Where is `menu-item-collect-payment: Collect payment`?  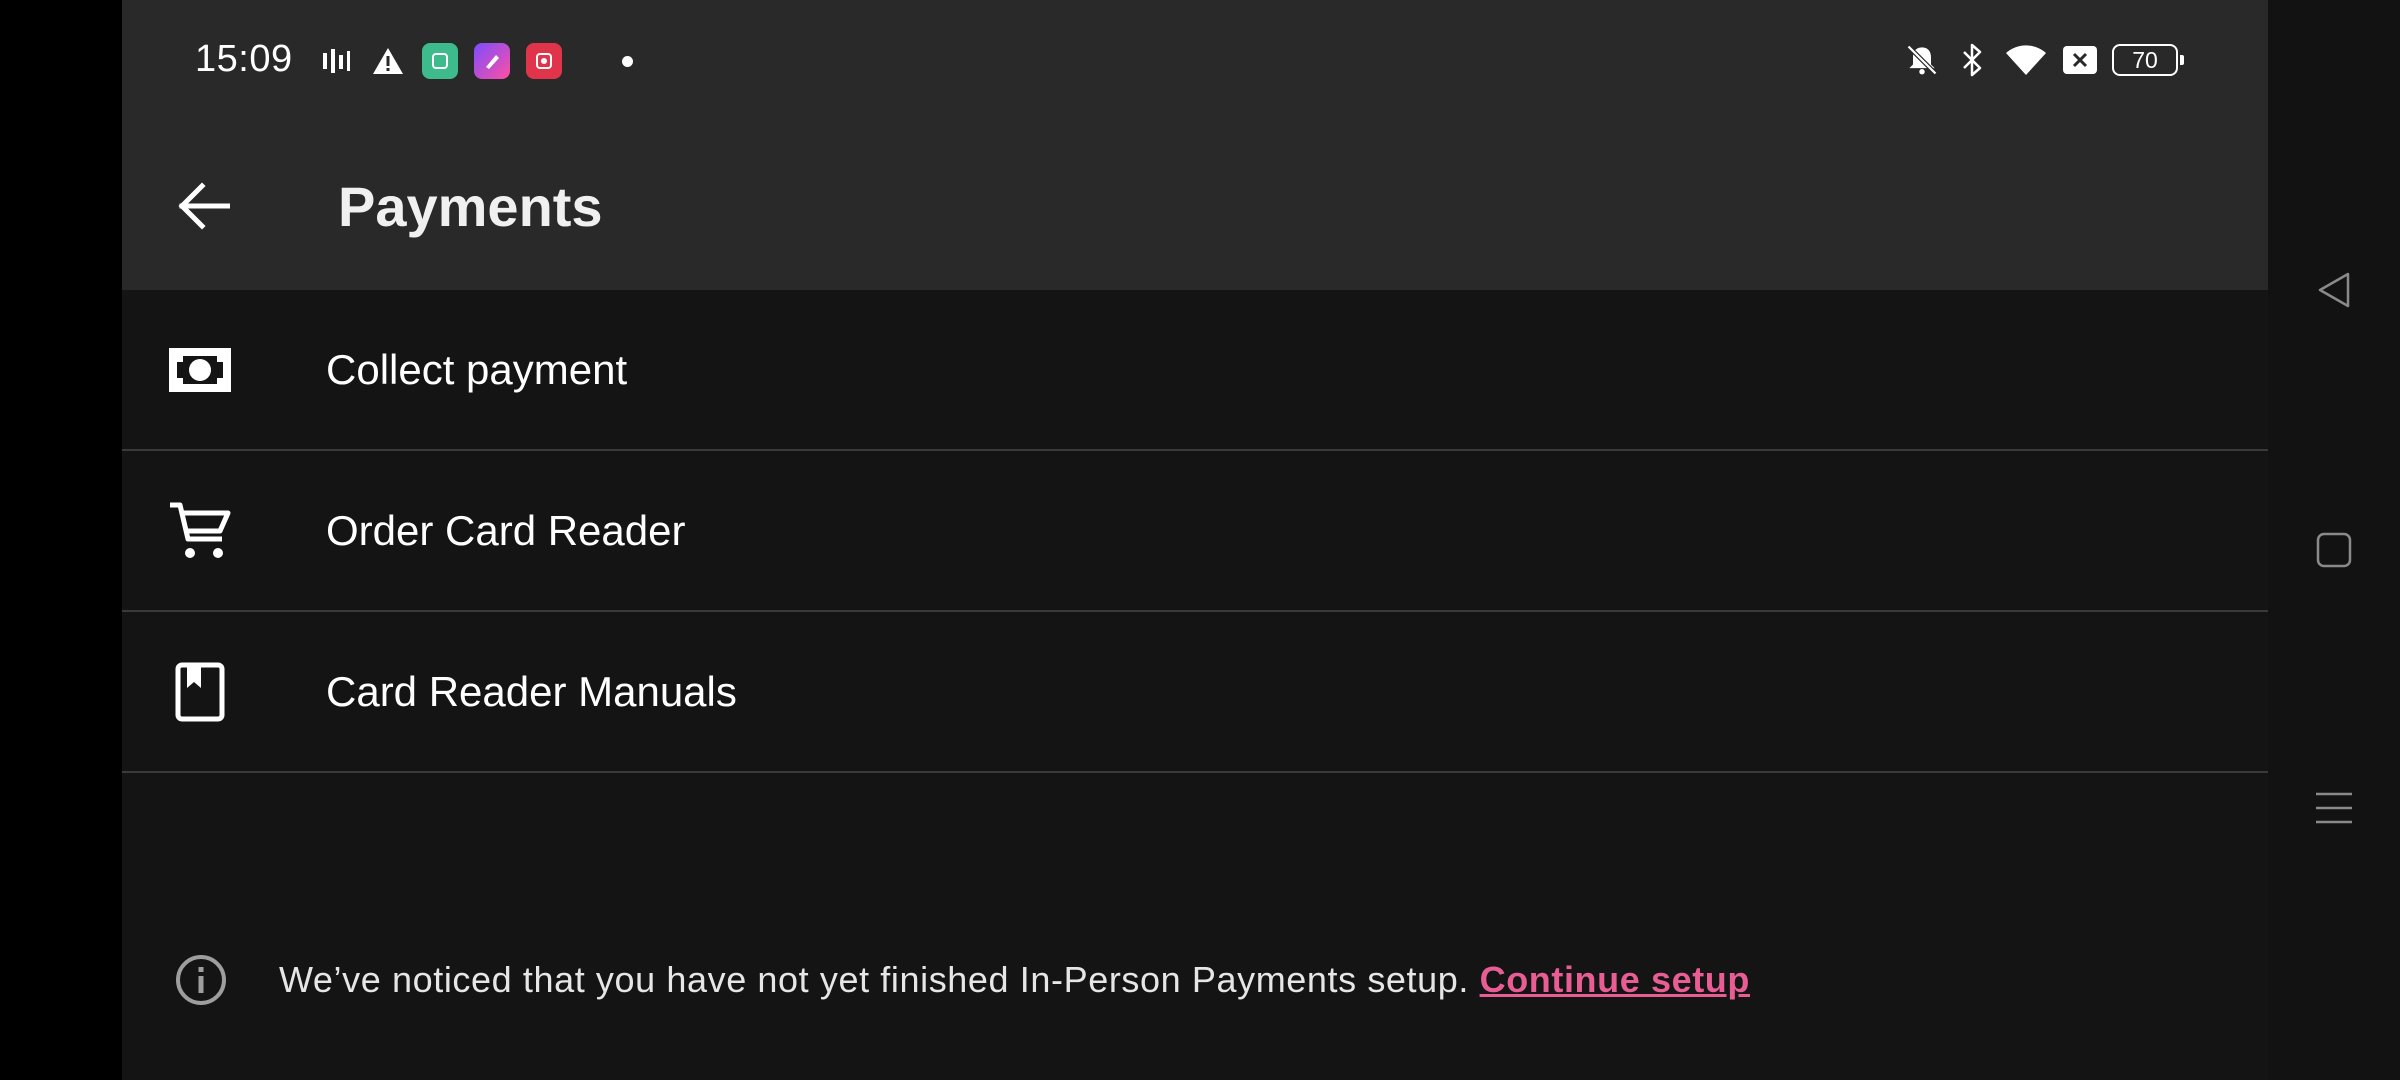
menu-item-collect-payment: Collect payment is located at coordinates (1195, 370).